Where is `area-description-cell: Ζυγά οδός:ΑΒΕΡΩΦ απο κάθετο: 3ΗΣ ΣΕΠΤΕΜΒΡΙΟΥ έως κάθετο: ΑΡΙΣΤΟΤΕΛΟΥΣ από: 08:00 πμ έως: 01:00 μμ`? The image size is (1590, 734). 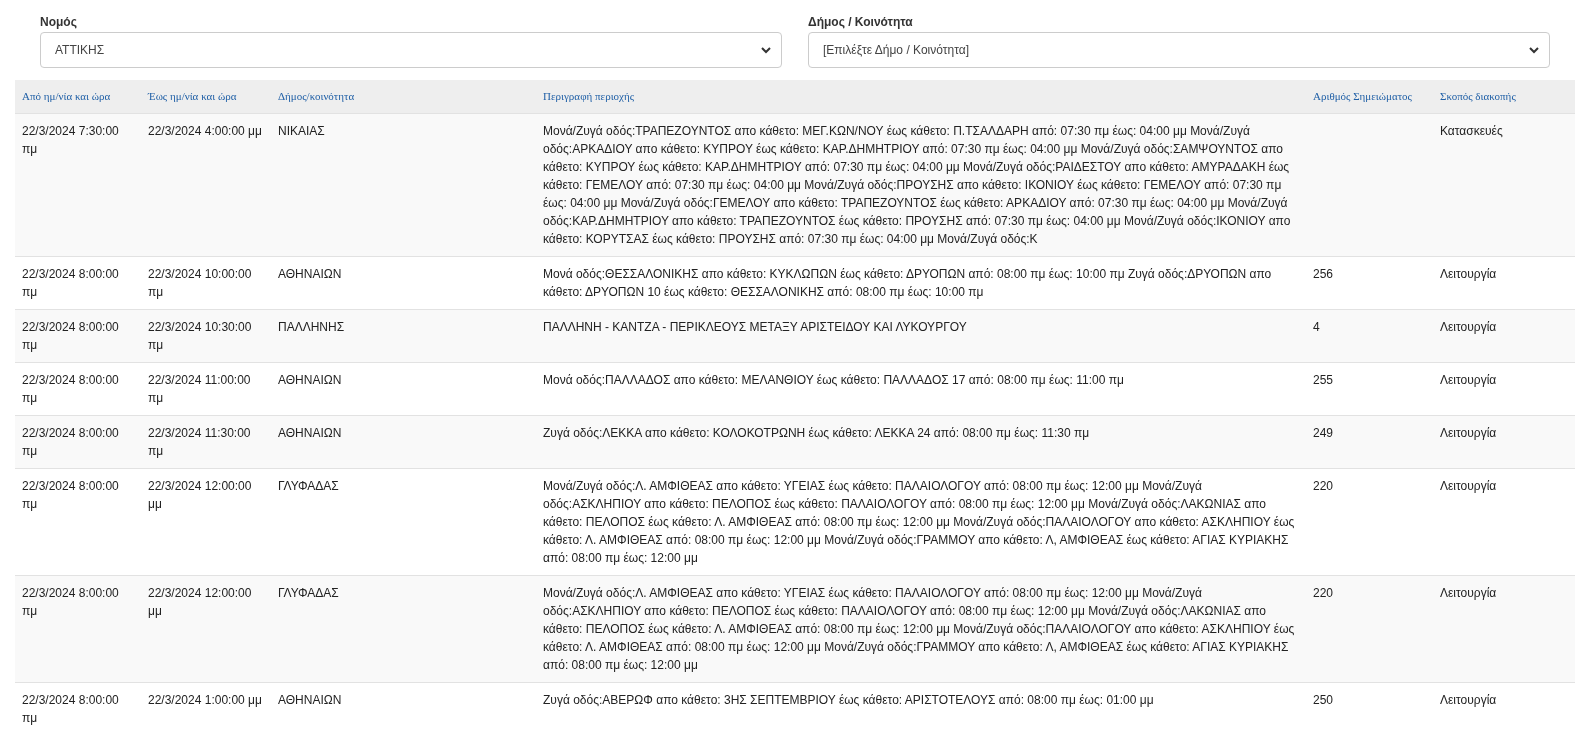 area-description-cell: Ζυγά οδός:ΑΒΕΡΩΦ απο κάθετο: 3ΗΣ ΣΕΠΤΕΜΒΡΙΟΥ έως κάθετο: ΑΡΙΣΤΟΤΕΛΟΥΣ από: 08:00 πμ έως: 01:00 μμ is located at coordinates (848, 700).